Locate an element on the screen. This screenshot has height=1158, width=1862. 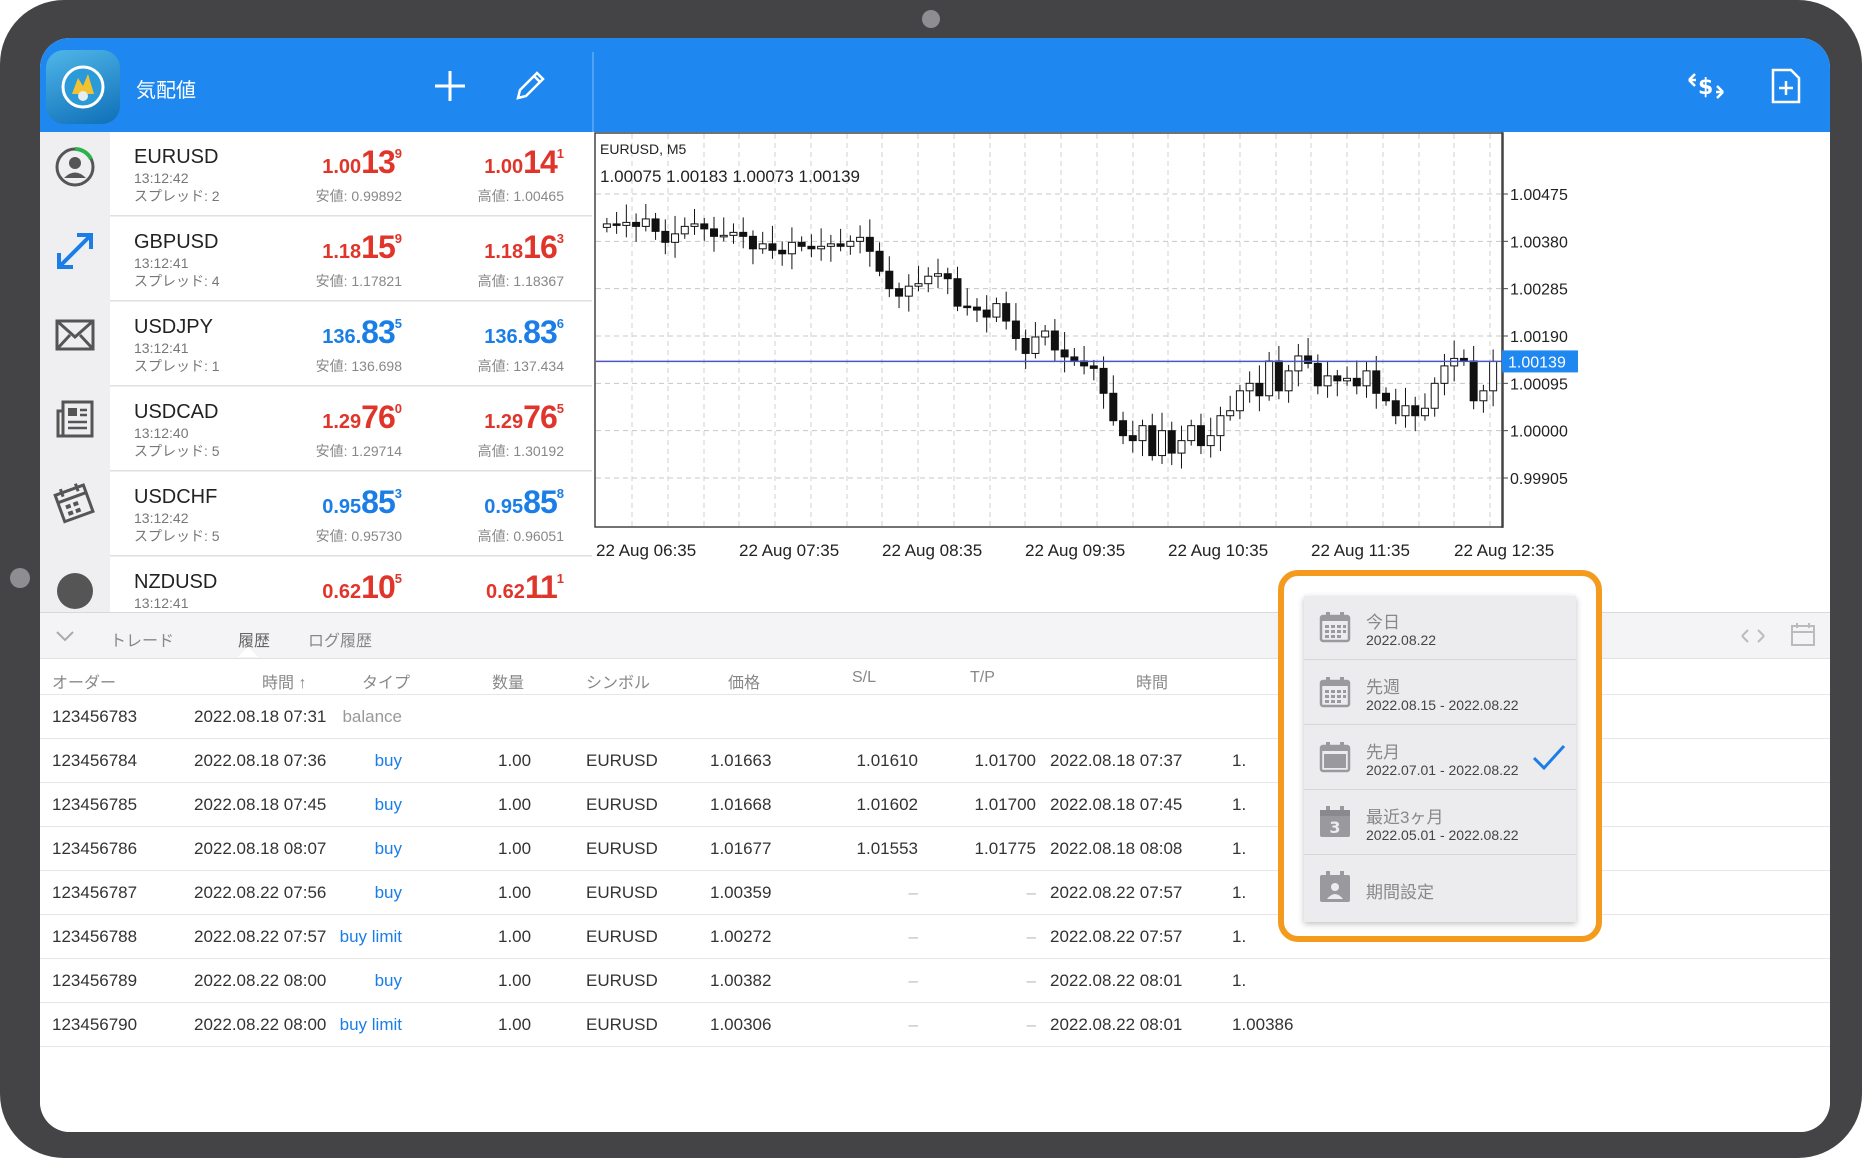
header-time: 時間 ↑ is located at coordinates (284, 681).